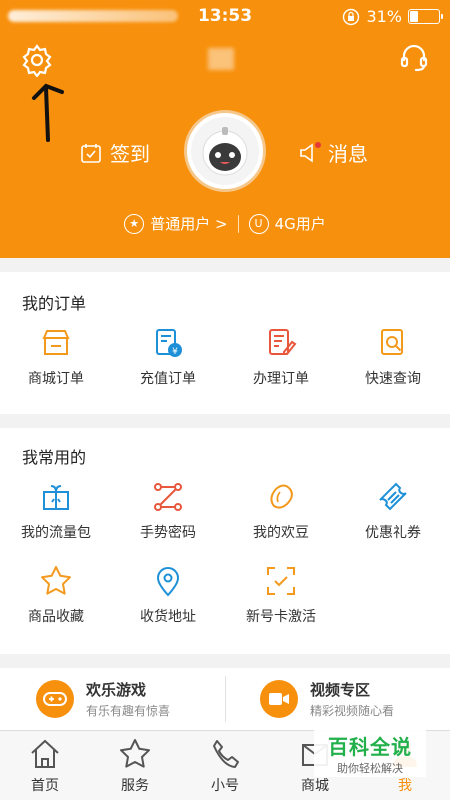  Describe the element at coordinates (56, 379) in the screenshot. I see `shop-orders-label: 商城订单` at that location.